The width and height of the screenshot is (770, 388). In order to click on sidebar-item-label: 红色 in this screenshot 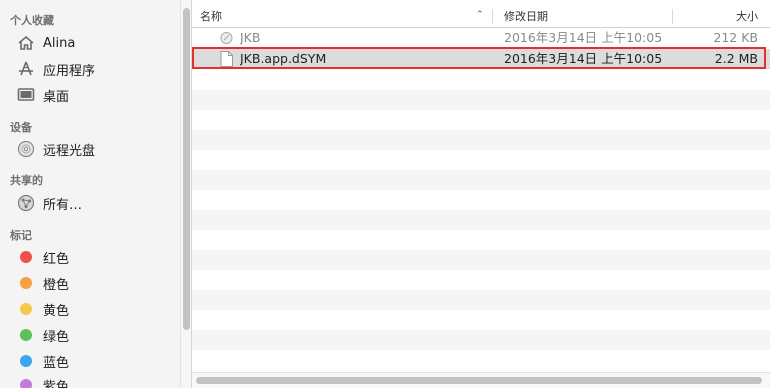, I will do `click(56, 259)`.